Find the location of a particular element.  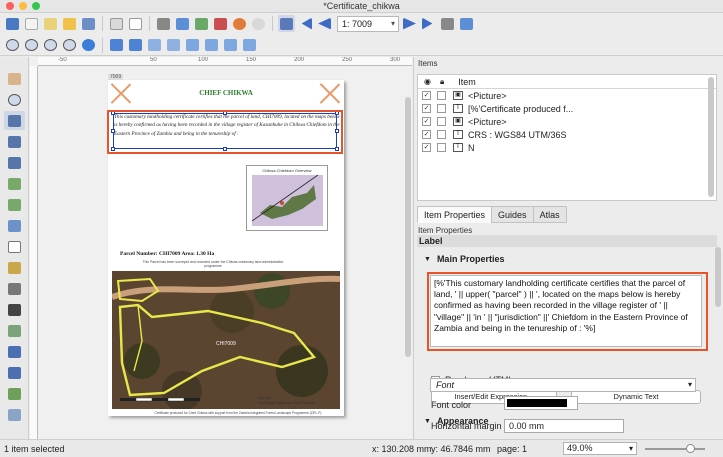

refresh-icon is located at coordinates (88, 45).